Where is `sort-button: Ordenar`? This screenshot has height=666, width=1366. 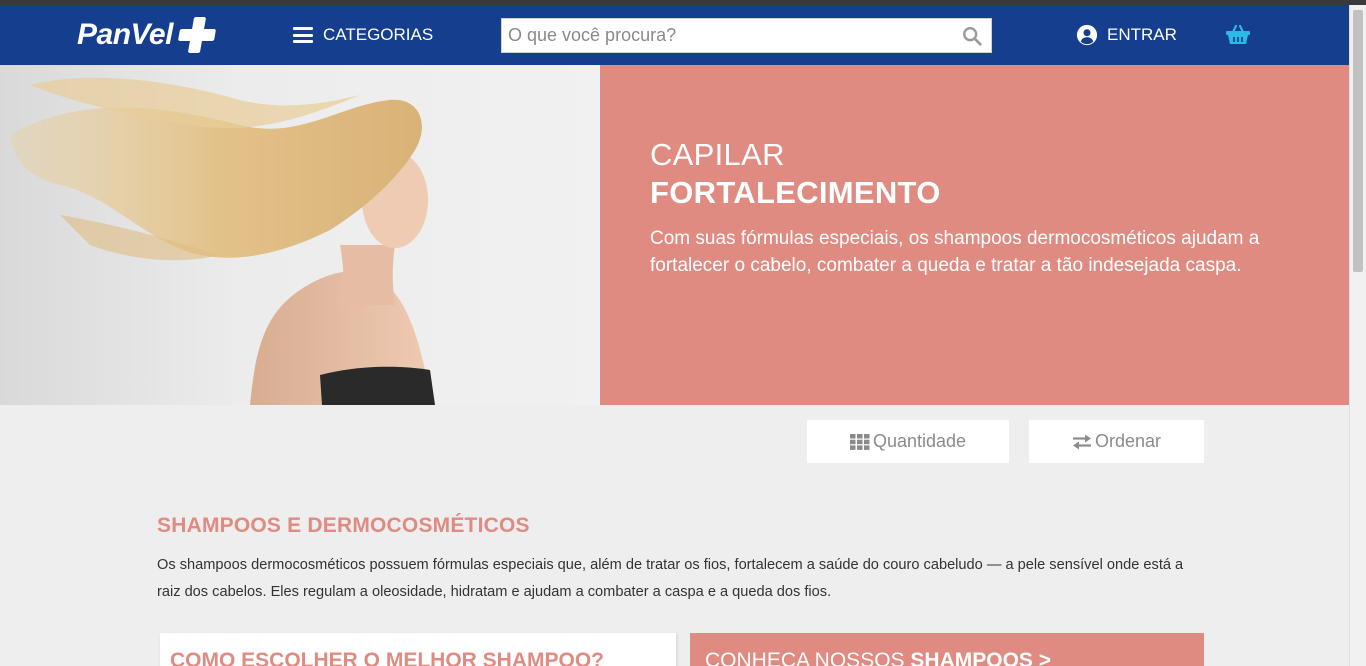 sort-button: Ordenar is located at coordinates (1116, 441).